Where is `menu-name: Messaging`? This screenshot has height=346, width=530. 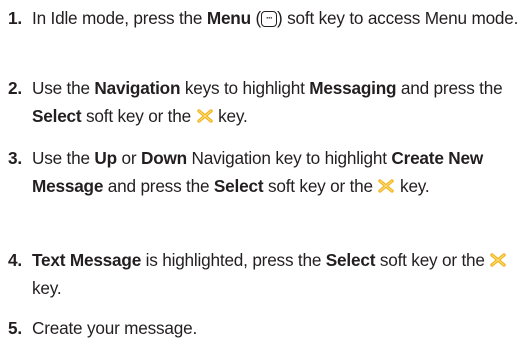
menu-name: Messaging is located at coordinates (353, 88).